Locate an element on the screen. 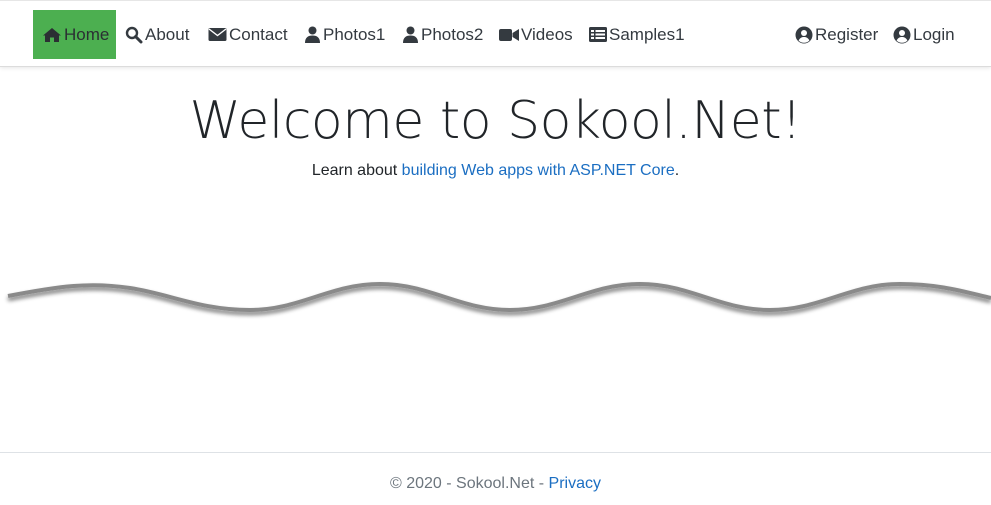  nav-samples1: Samples1 is located at coordinates (637, 34).